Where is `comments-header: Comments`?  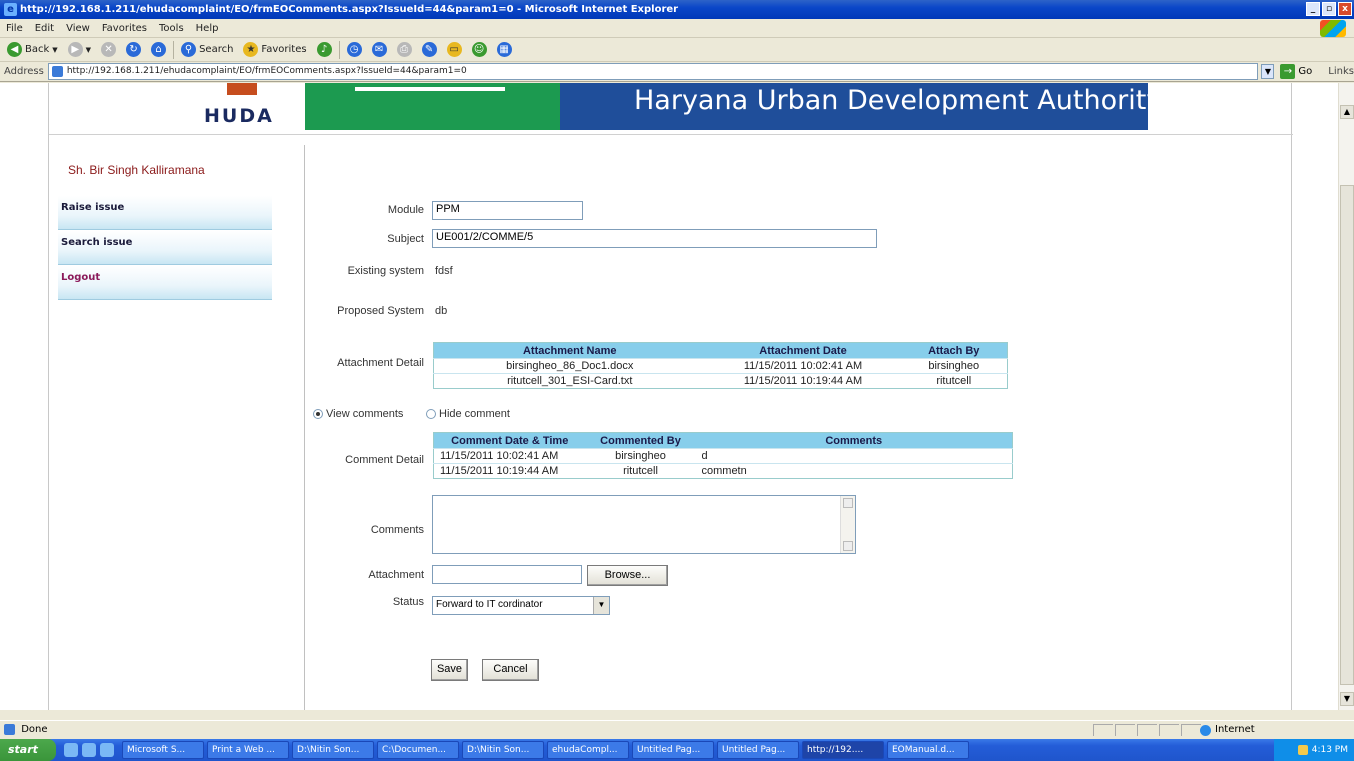 comments-header: Comments is located at coordinates (854, 440).